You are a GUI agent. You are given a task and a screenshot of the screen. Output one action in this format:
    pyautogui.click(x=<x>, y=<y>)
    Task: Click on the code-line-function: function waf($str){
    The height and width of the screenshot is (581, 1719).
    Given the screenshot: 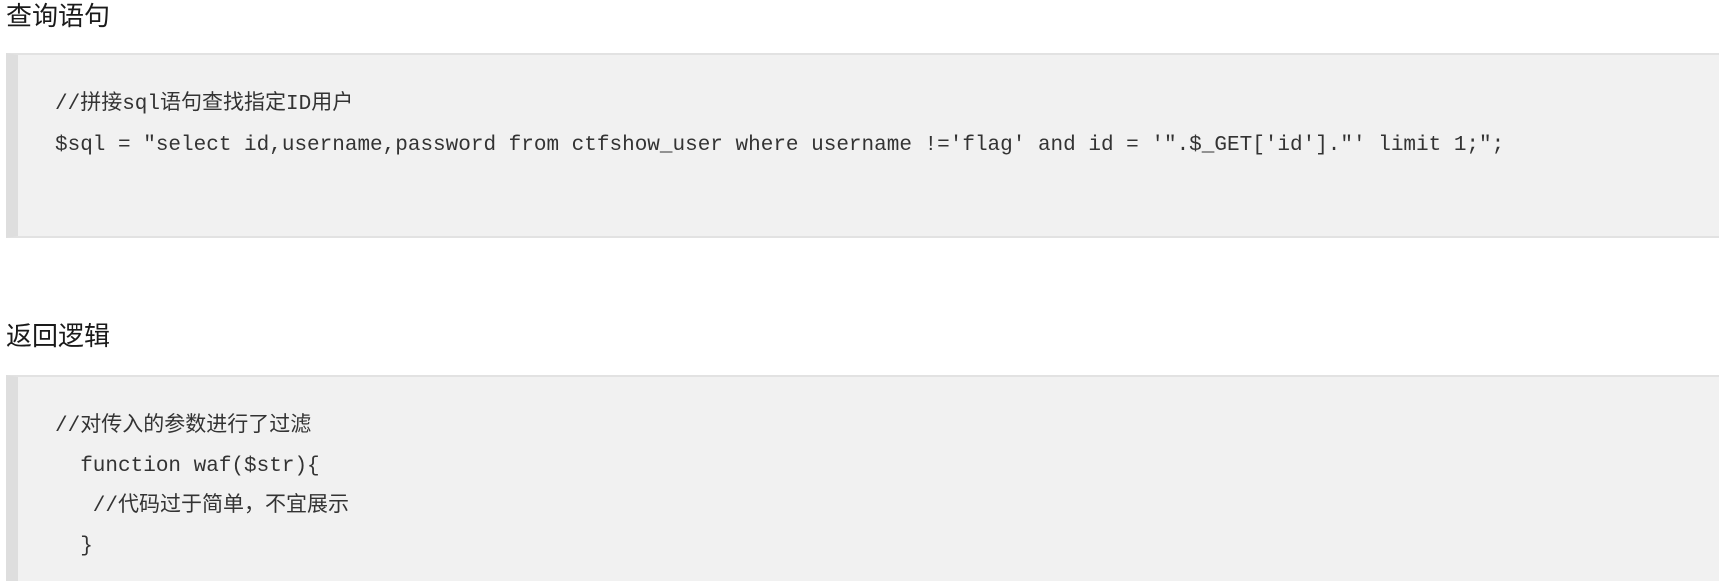 What is the action you would take?
    pyautogui.click(x=187, y=466)
    